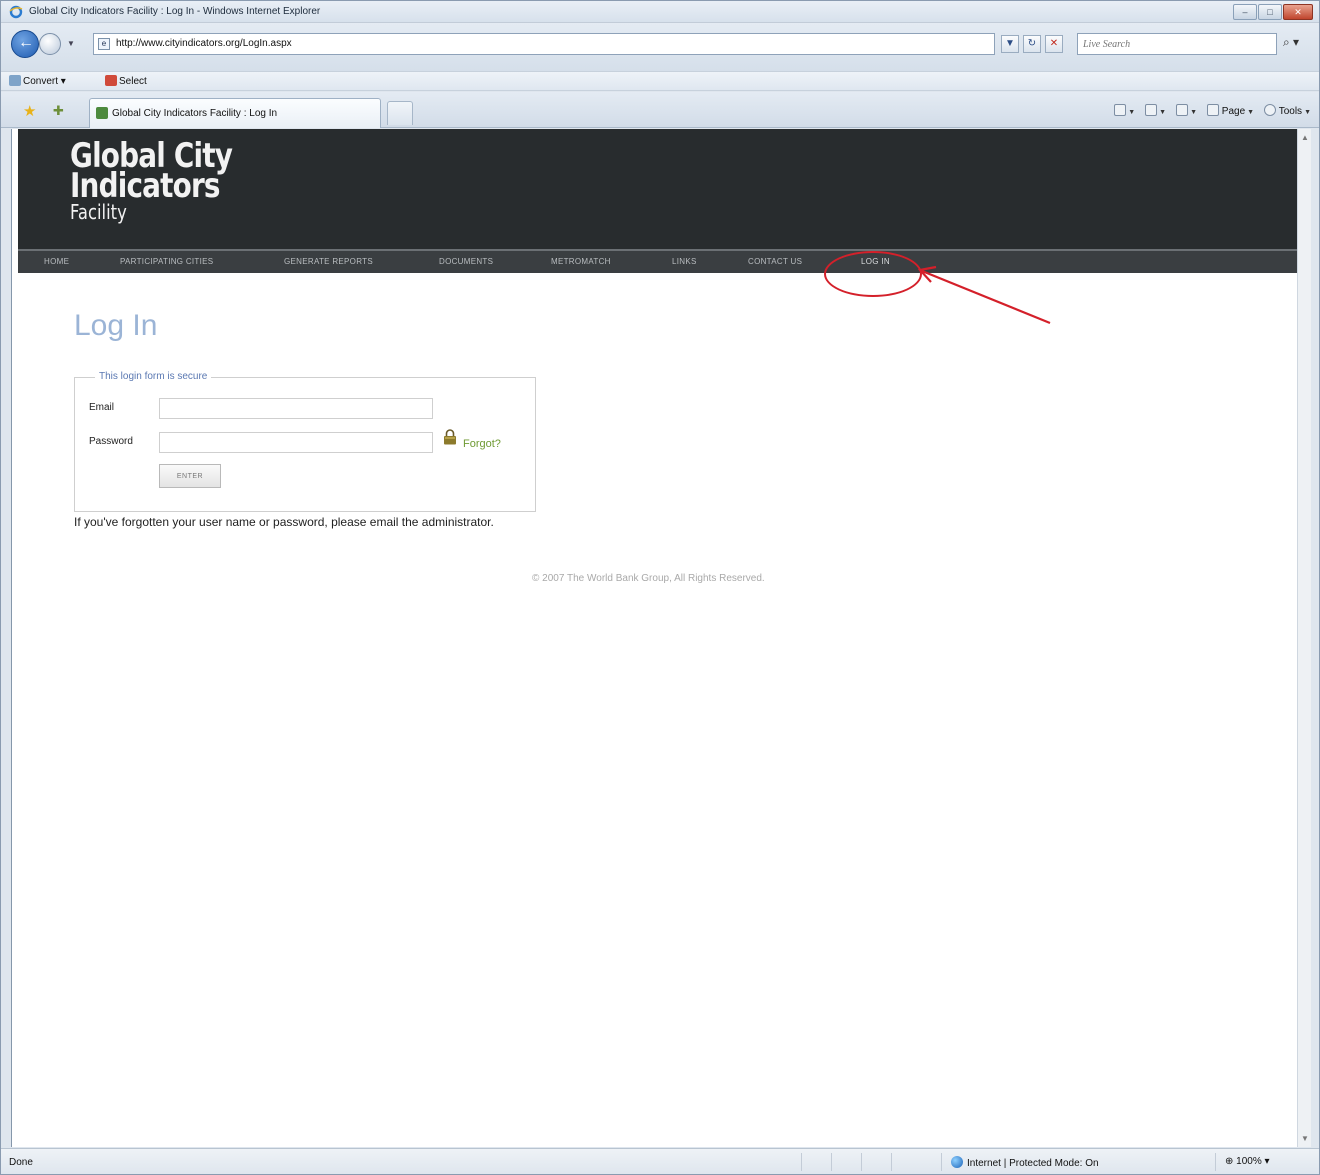 The image size is (1320, 1175). I want to click on stop-button: ✕, so click(1054, 44).